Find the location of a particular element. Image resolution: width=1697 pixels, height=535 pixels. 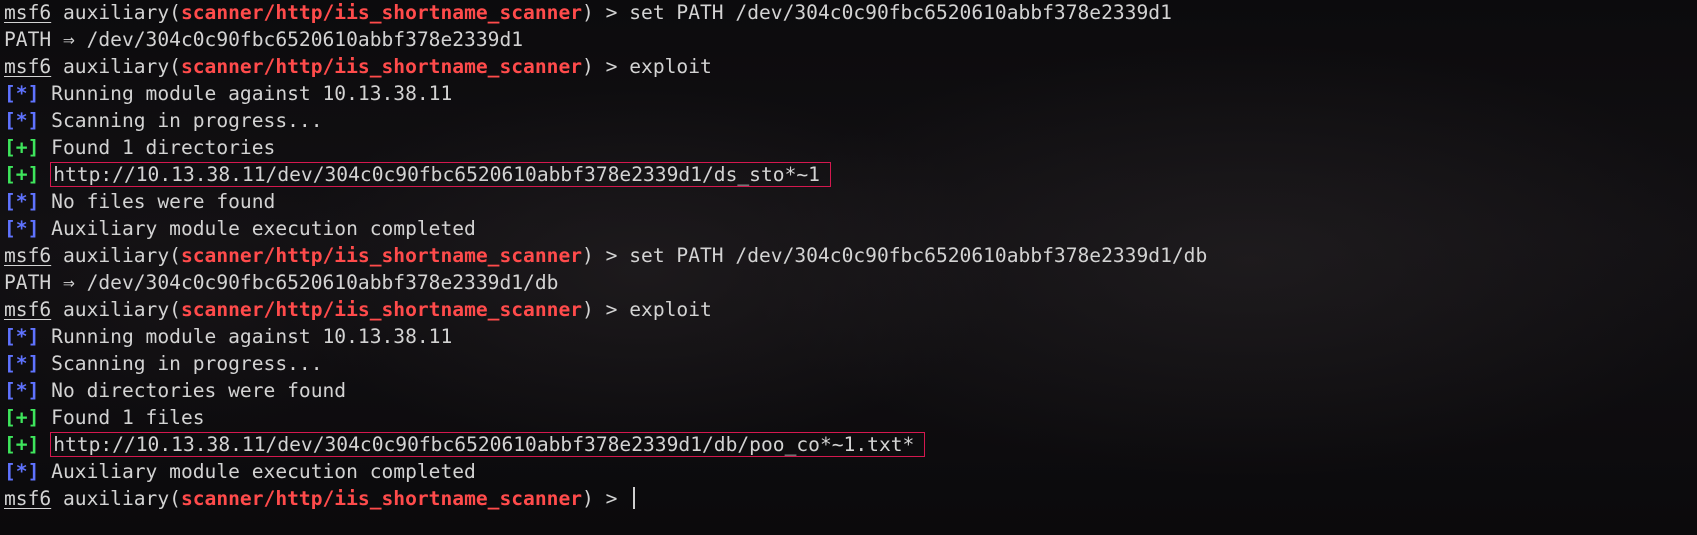

output-text: No directories were found is located at coordinates (193, 390).